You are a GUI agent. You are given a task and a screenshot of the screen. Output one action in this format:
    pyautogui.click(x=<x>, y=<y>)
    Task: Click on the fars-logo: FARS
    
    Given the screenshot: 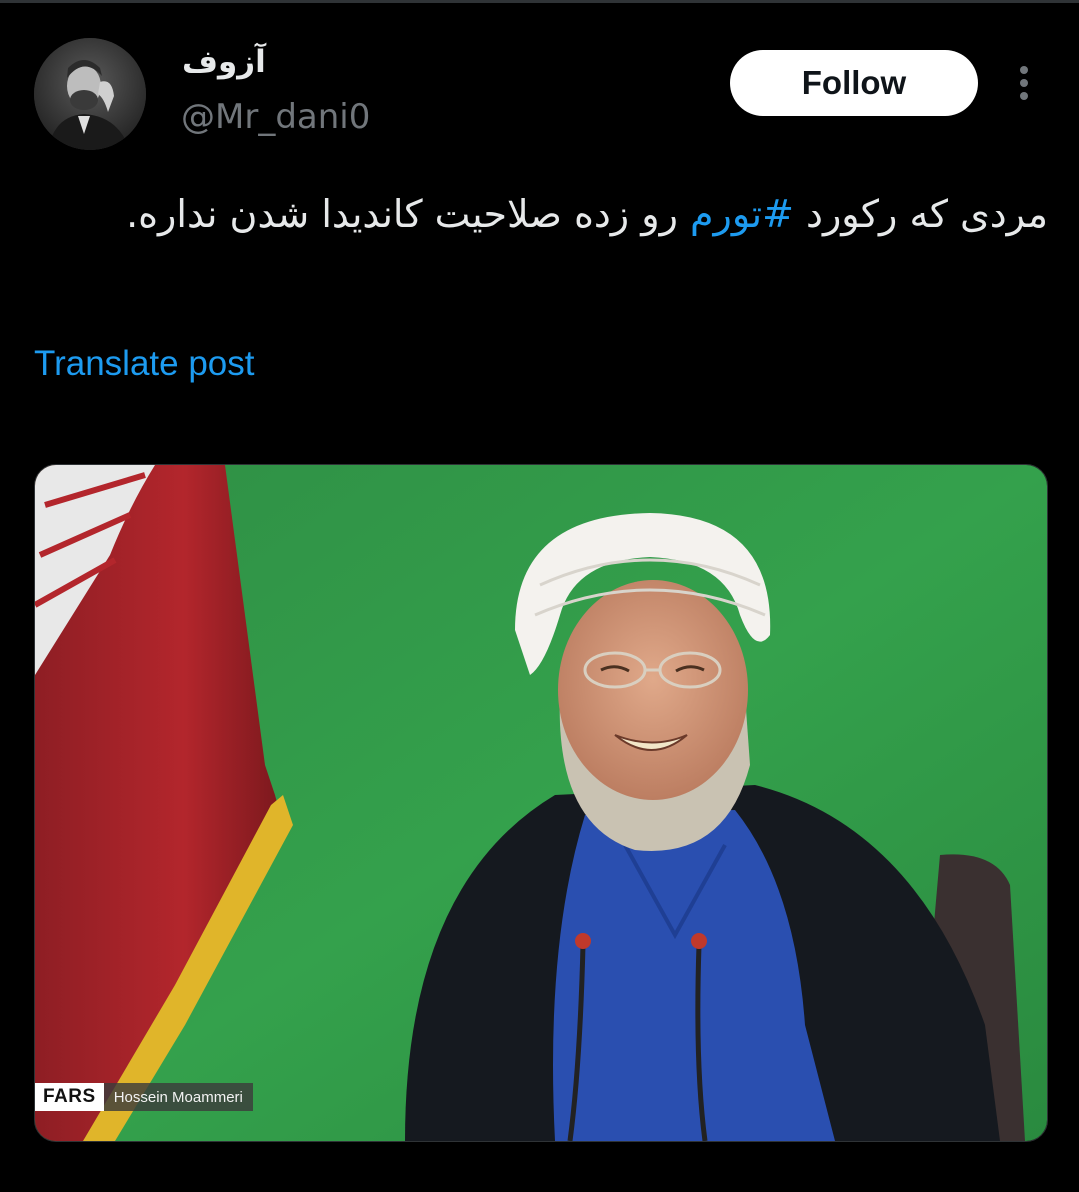 What is the action you would take?
    pyautogui.click(x=69, y=1097)
    